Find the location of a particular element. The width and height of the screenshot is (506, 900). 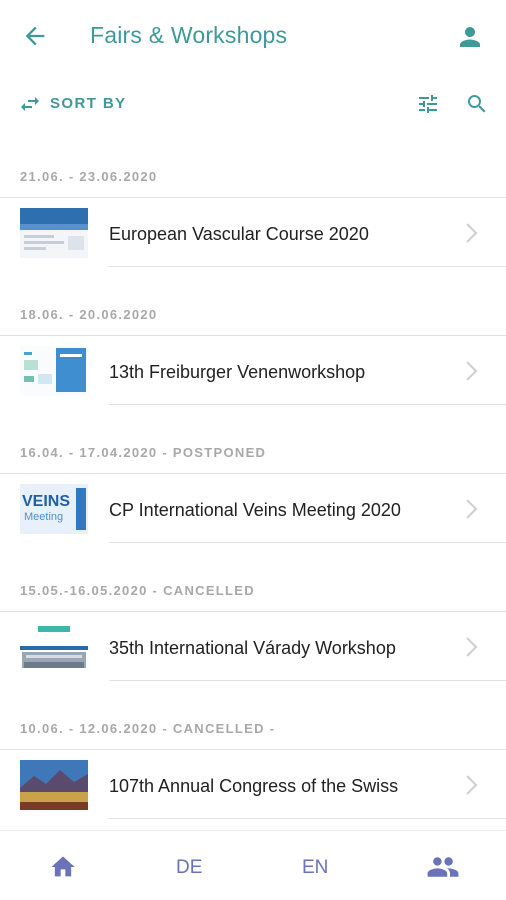

section-header: 10.06. - 12.06.2020 - CANCELLED - is located at coordinates (253, 722).